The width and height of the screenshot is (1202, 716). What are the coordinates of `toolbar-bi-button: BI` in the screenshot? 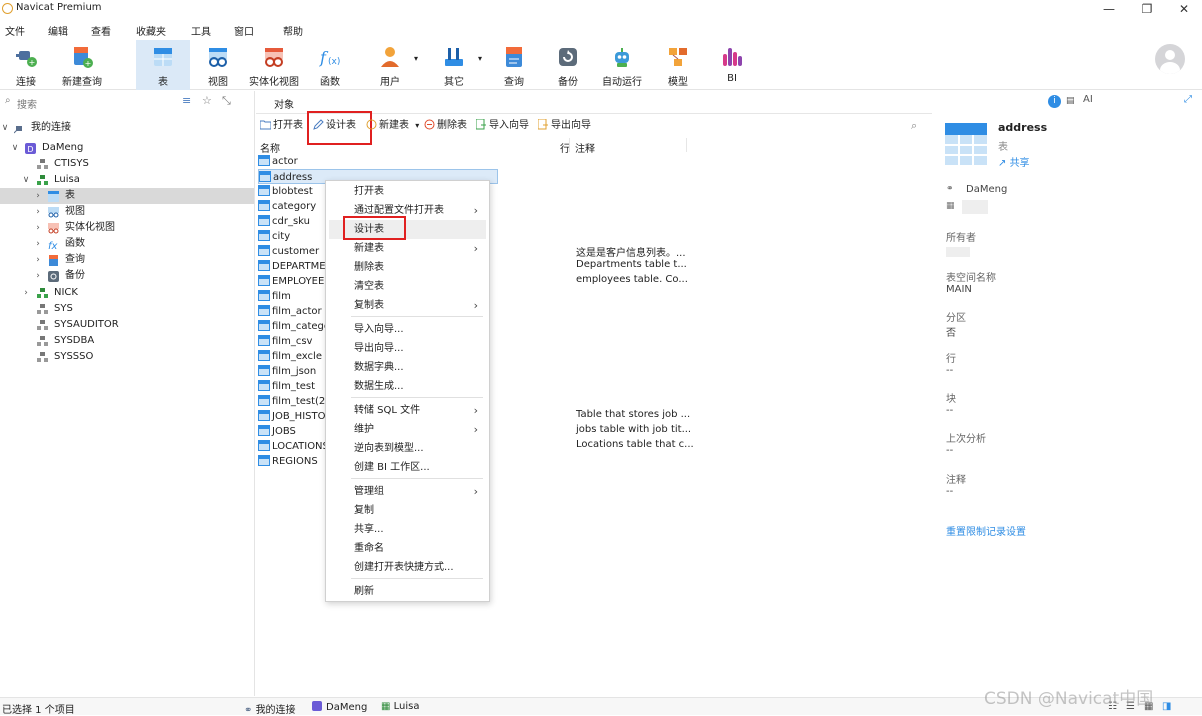 It's located at (732, 65).